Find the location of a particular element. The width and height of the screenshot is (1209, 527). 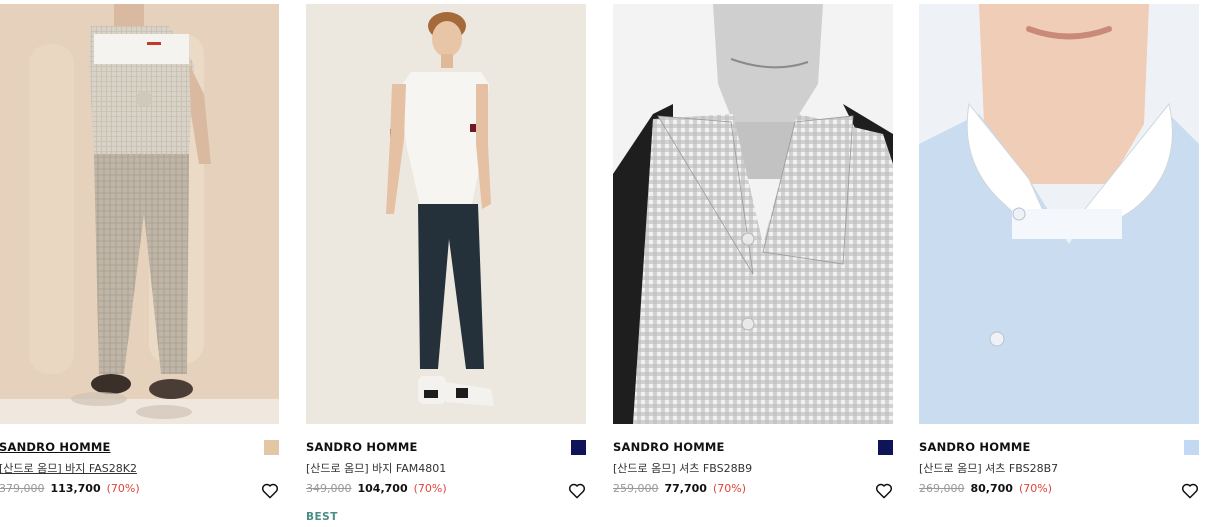

price-row: 379,000 113,700 (70%) is located at coordinates (70, 488).